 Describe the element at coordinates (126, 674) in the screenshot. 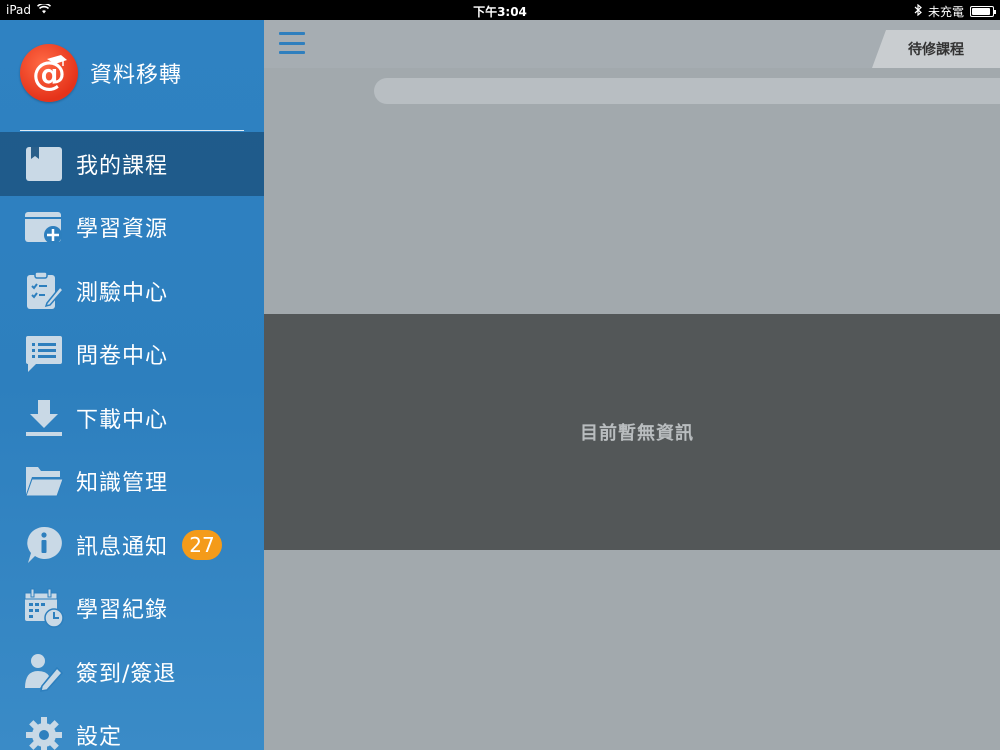

I see `sidebar-item-label: 簽到/簽退` at that location.